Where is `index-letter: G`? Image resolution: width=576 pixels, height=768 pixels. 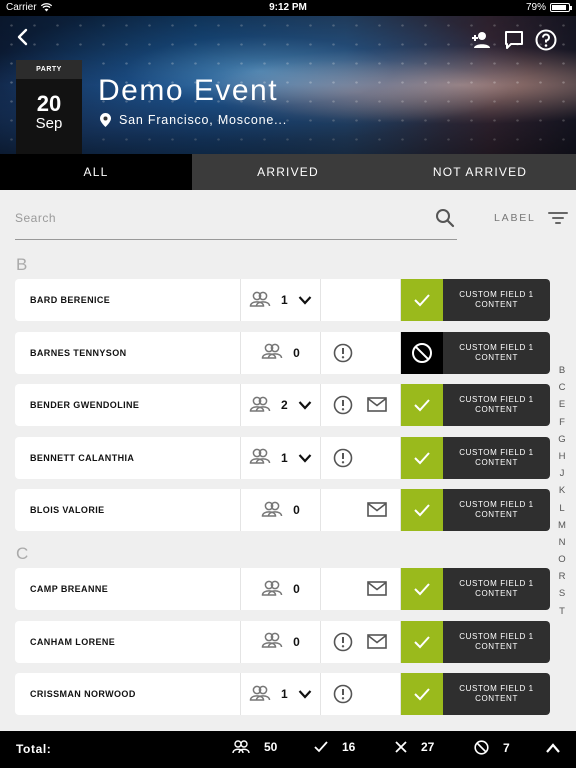 index-letter: G is located at coordinates (562, 439).